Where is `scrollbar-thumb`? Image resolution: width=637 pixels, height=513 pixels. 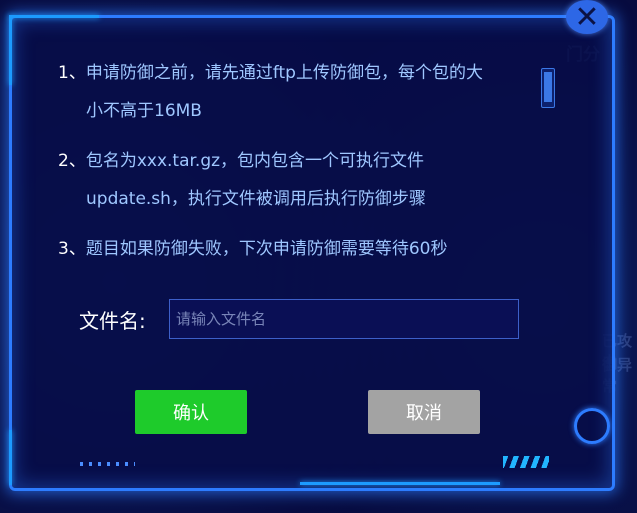
scrollbar-thumb is located at coordinates (548, 87).